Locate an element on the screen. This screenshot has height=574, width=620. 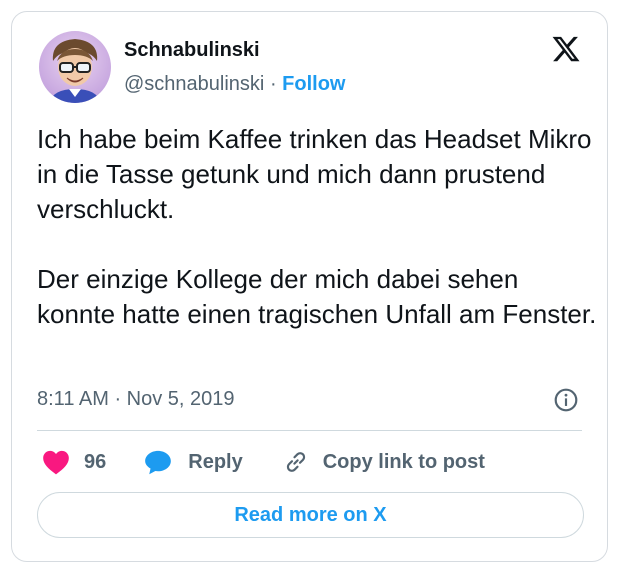
speech-bubble-icon is located at coordinates (158, 462).